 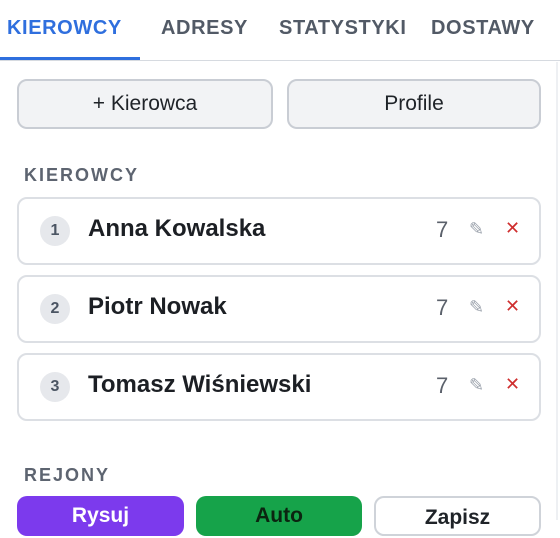 I want to click on driver-name: Tomasz Wiśniewski, so click(x=200, y=384).